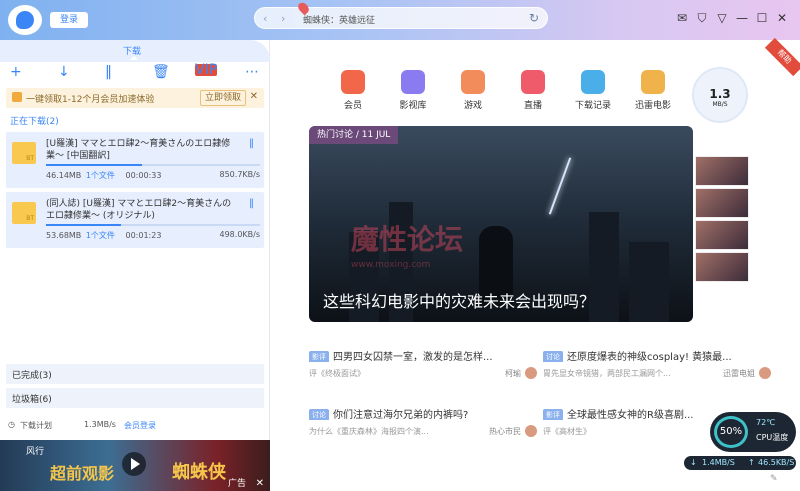  Describe the element at coordinates (533, 90) in the screenshot. I see `nav-live: 直播` at that location.